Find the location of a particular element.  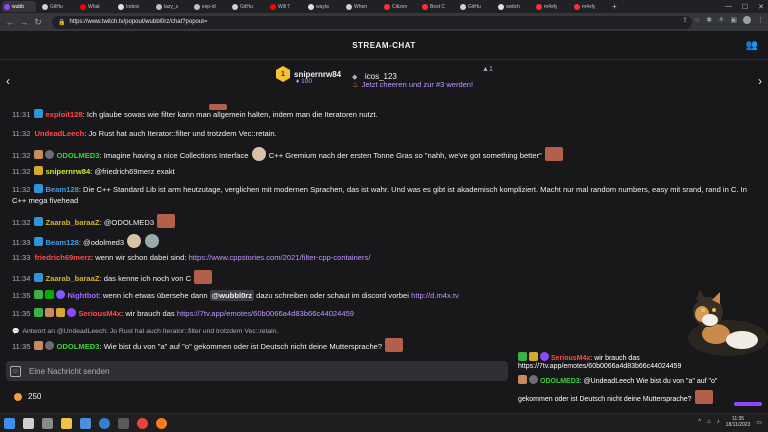

chat-username: snipernrw84 is located at coordinates (67, 171).